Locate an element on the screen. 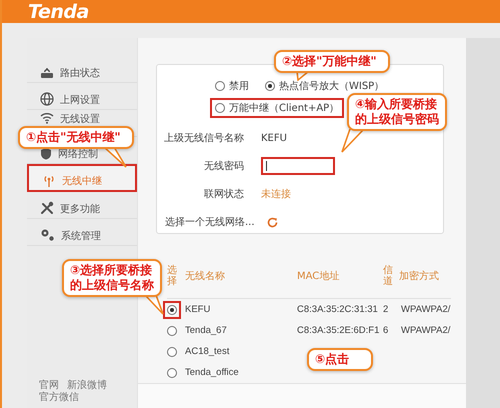  network-name: Tenda_office is located at coordinates (212, 372).